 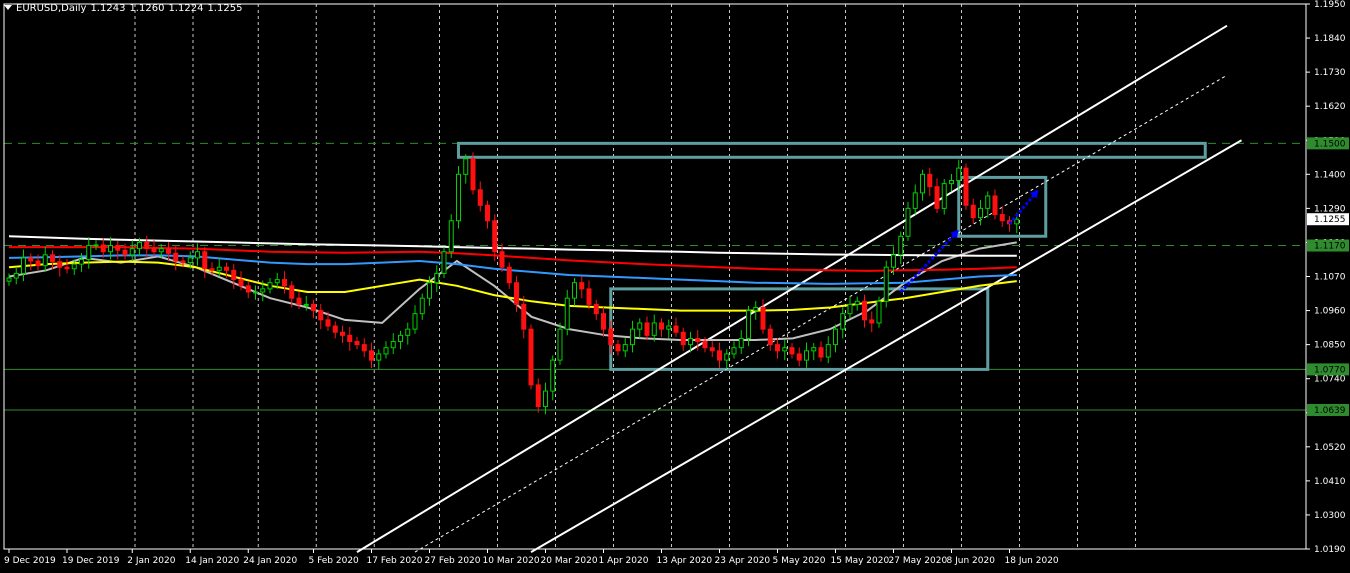 I want to click on level-label: 1.0639, so click(x=1330, y=411).